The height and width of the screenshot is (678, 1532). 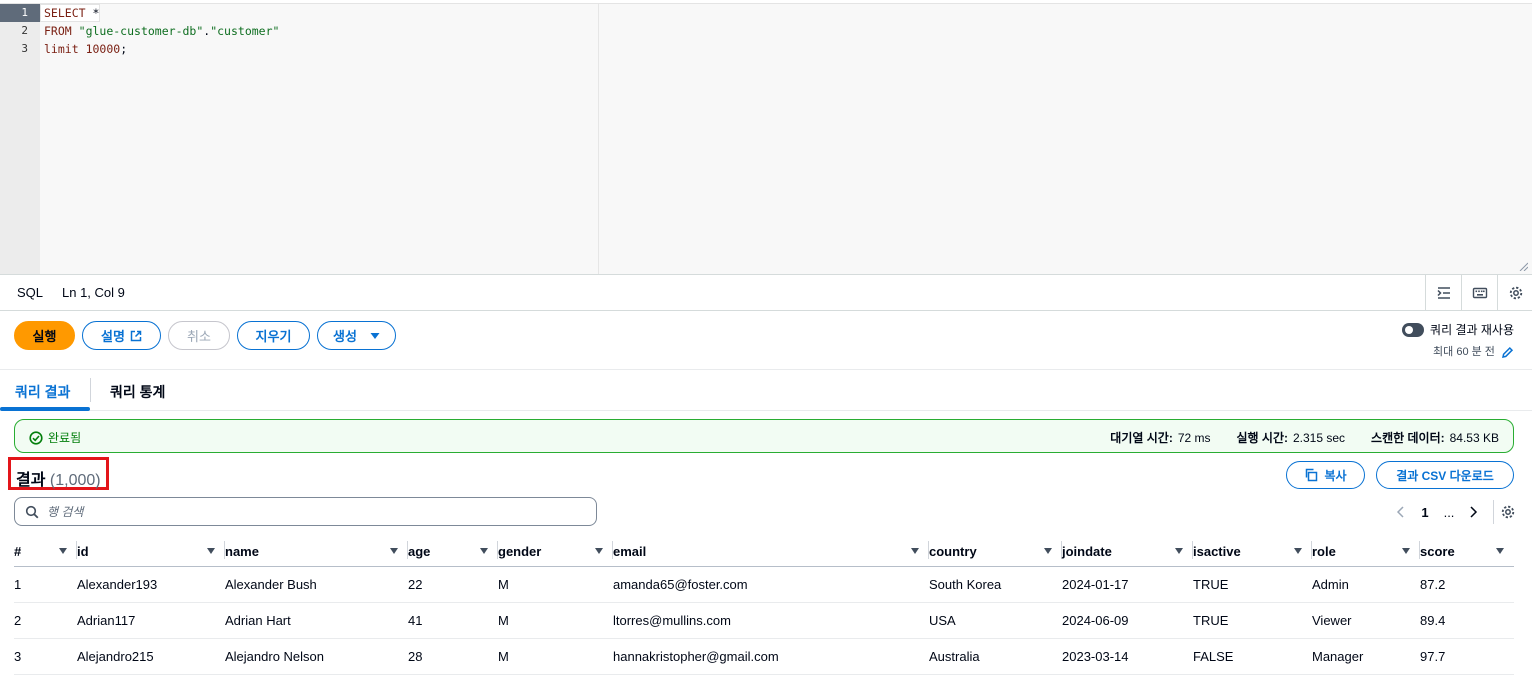 What do you see at coordinates (1127, 552) in the screenshot?
I see `column-header-joindate: joindate` at bounding box center [1127, 552].